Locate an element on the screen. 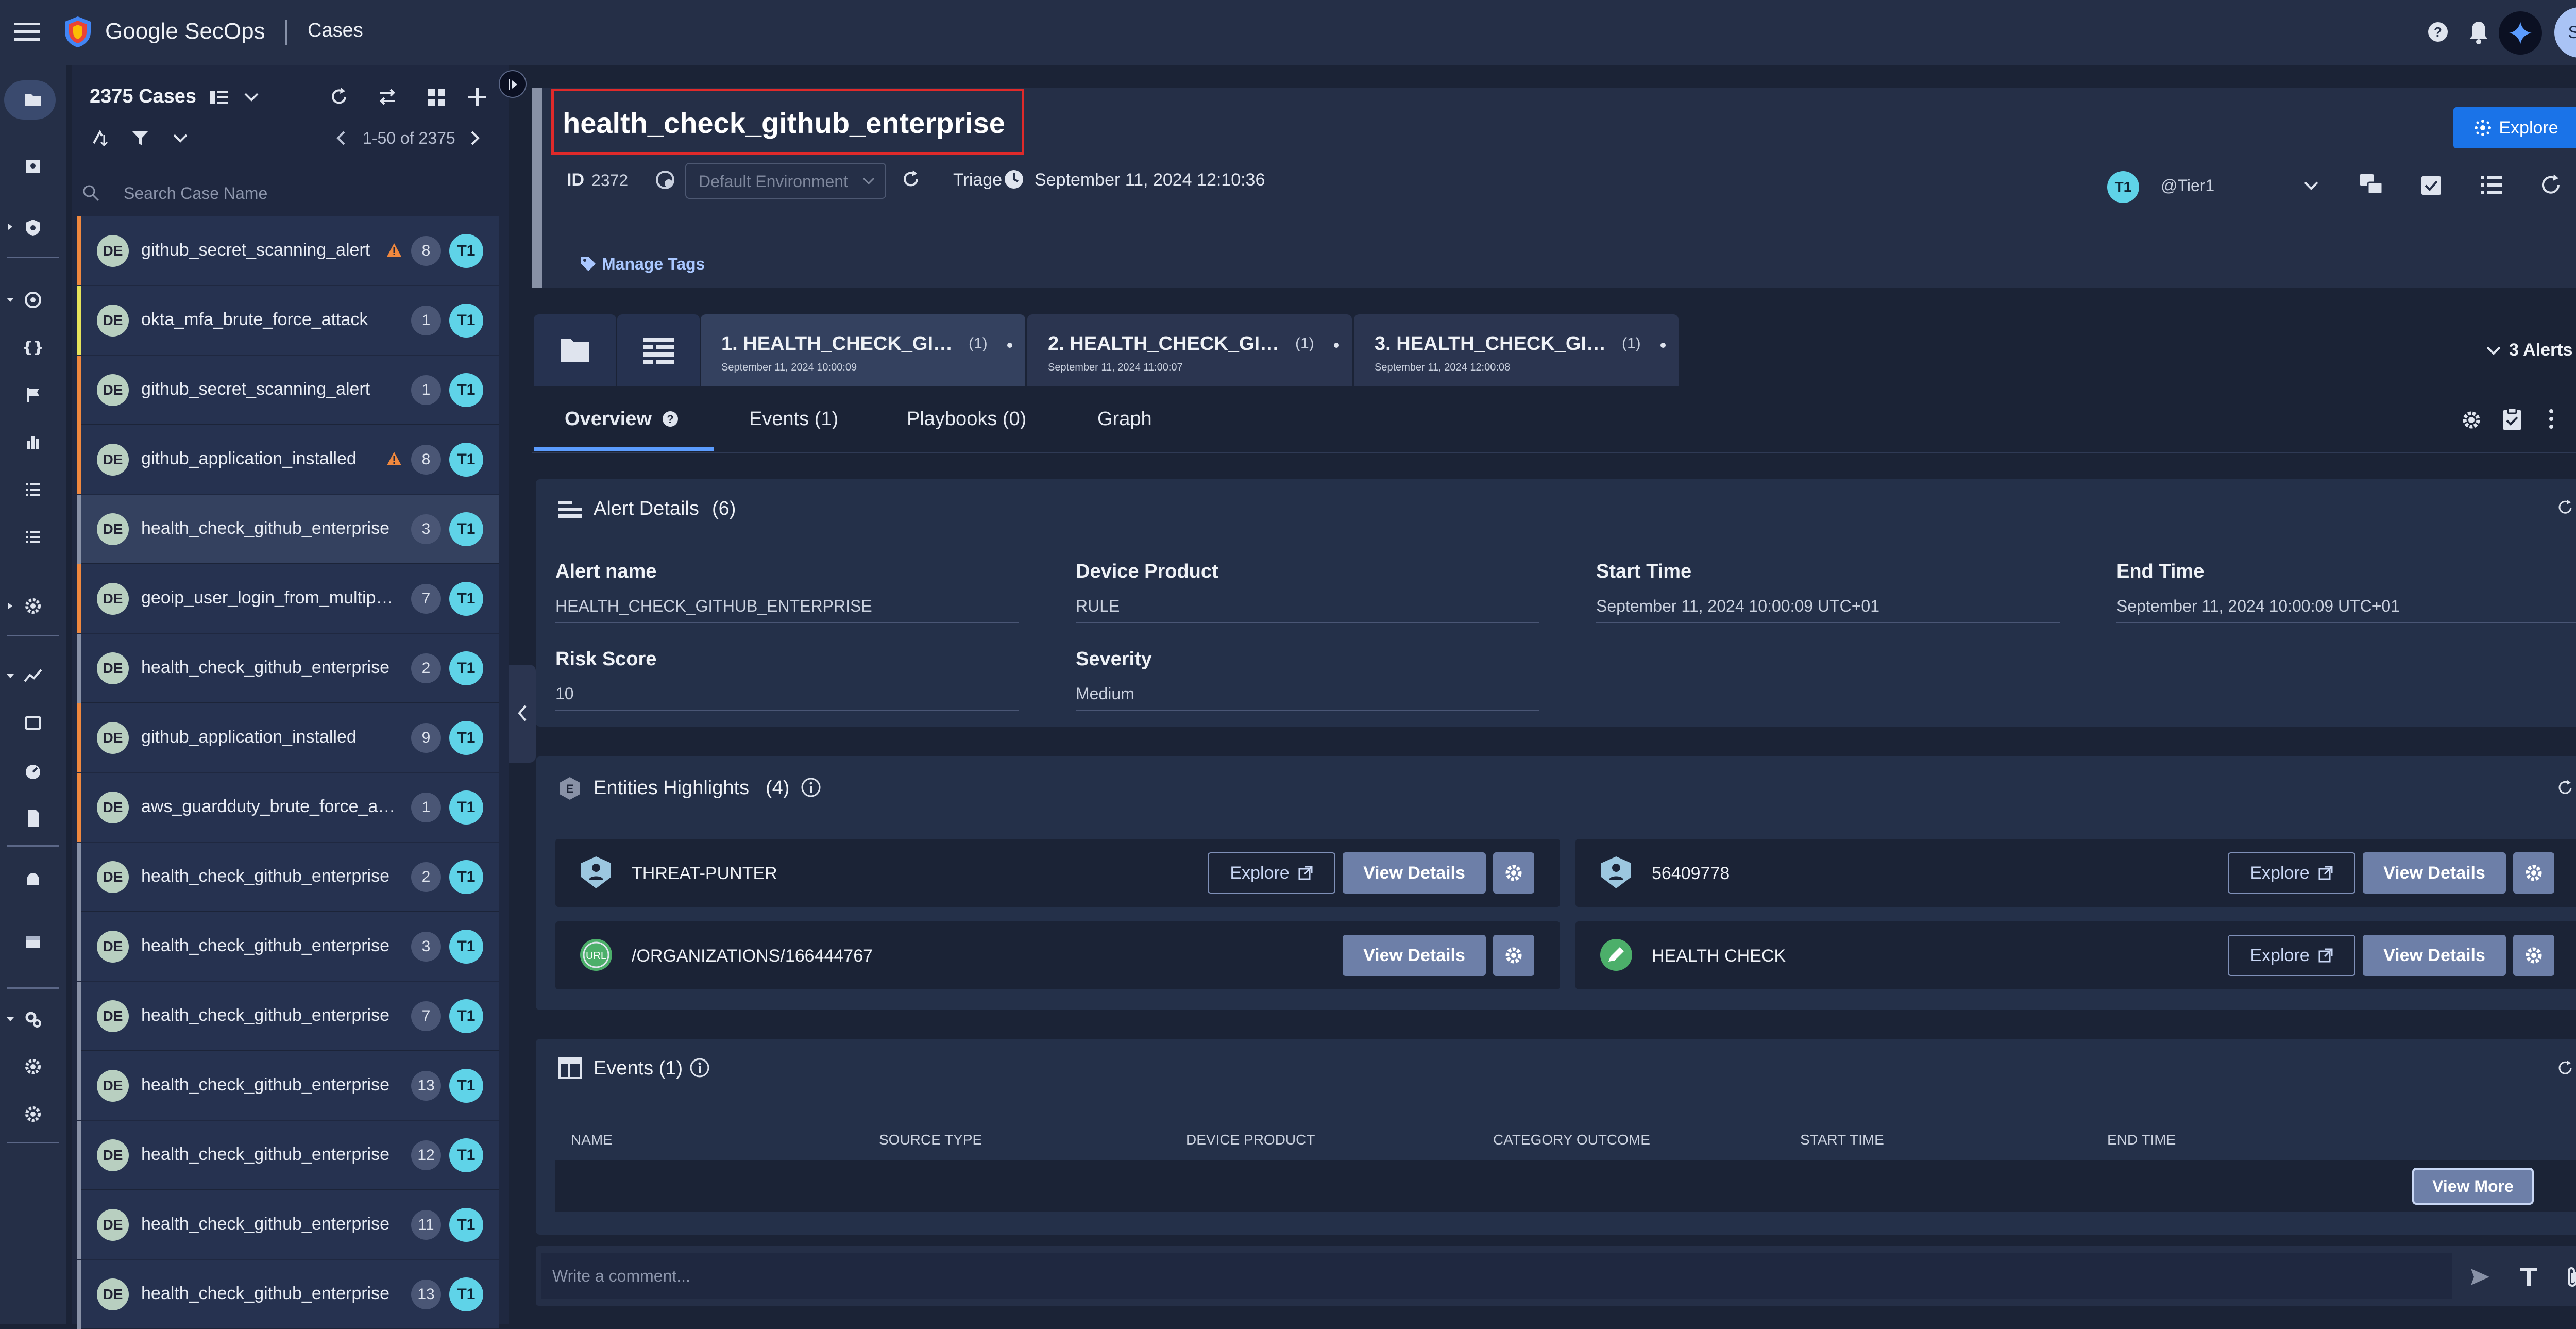 This screenshot has width=2576, height=1329. case-list-item: DE health_check_github_enterprise 11 T1 is located at coordinates (288, 1225).